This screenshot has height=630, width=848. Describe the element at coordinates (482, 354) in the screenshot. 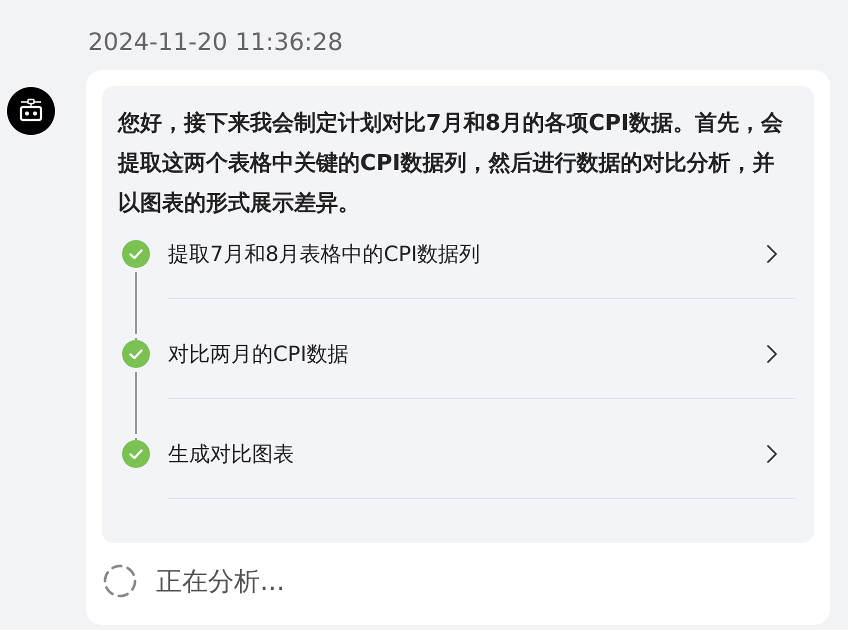

I see `plan-step: 对比两月的CPI数据` at that location.